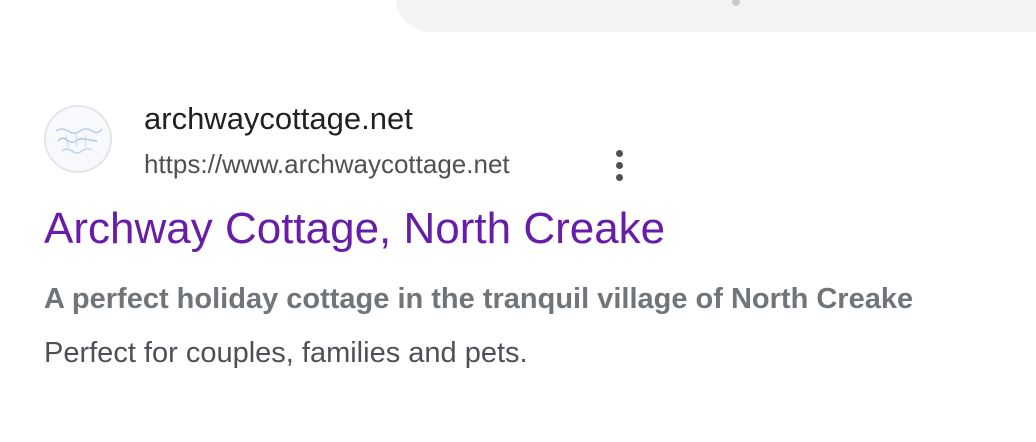 Image resolution: width=1036 pixels, height=442 pixels. I want to click on search-bar-indicator, so click(736, 3).